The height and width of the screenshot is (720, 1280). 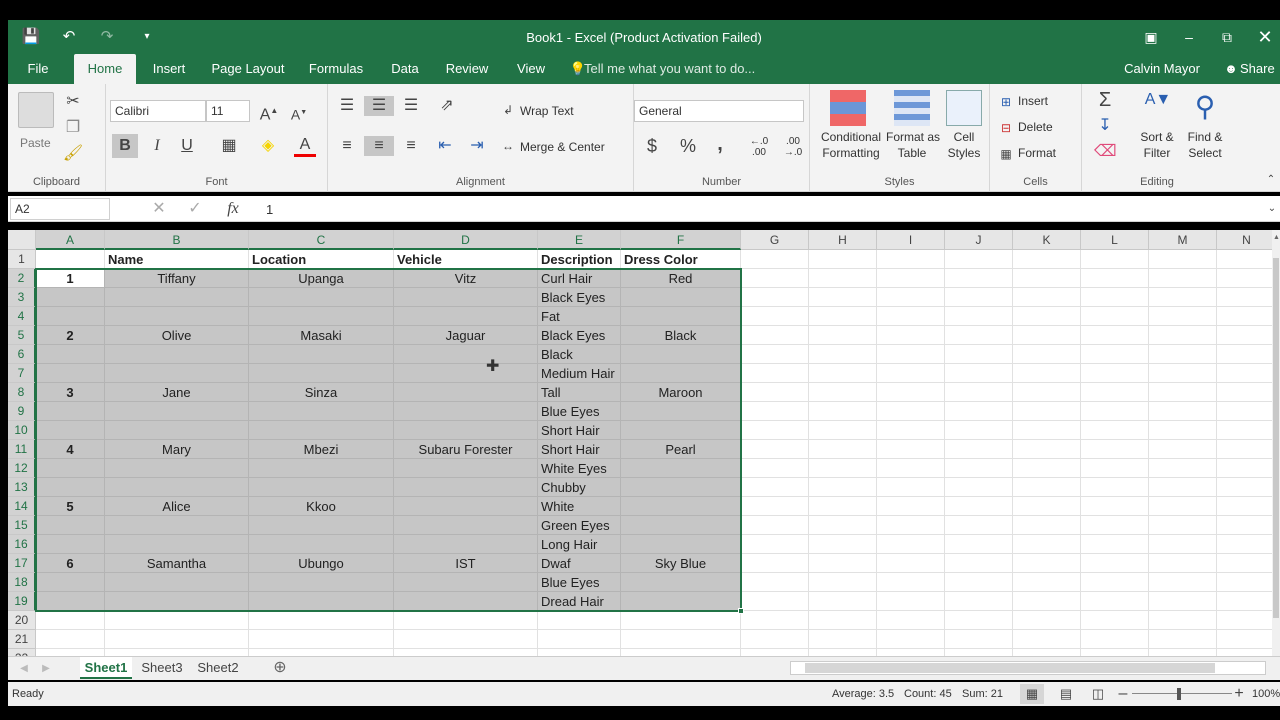 I want to click on cell-d18, so click(x=466, y=582).